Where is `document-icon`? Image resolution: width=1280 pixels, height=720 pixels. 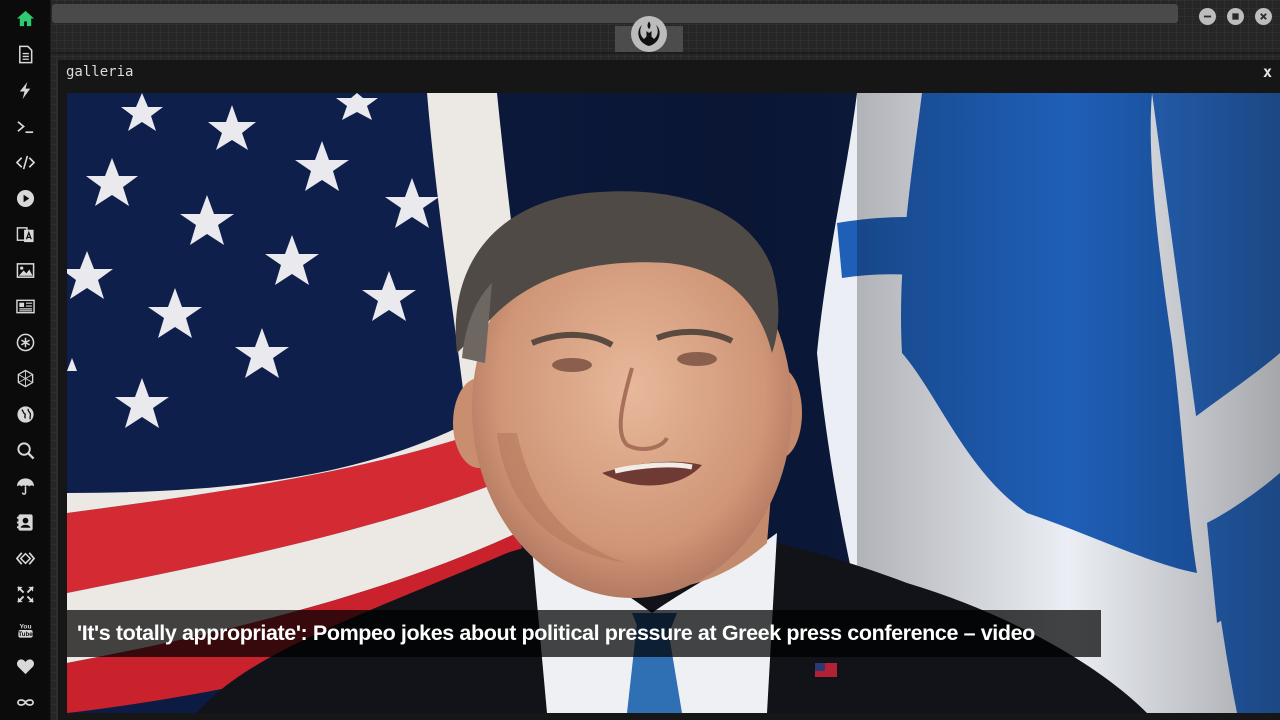
document-icon is located at coordinates (25, 54).